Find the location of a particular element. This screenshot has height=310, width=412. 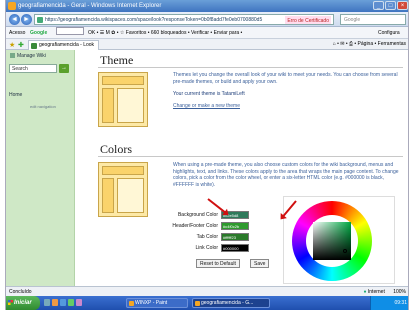

browser-search-input: Google is located at coordinates (373, 19).